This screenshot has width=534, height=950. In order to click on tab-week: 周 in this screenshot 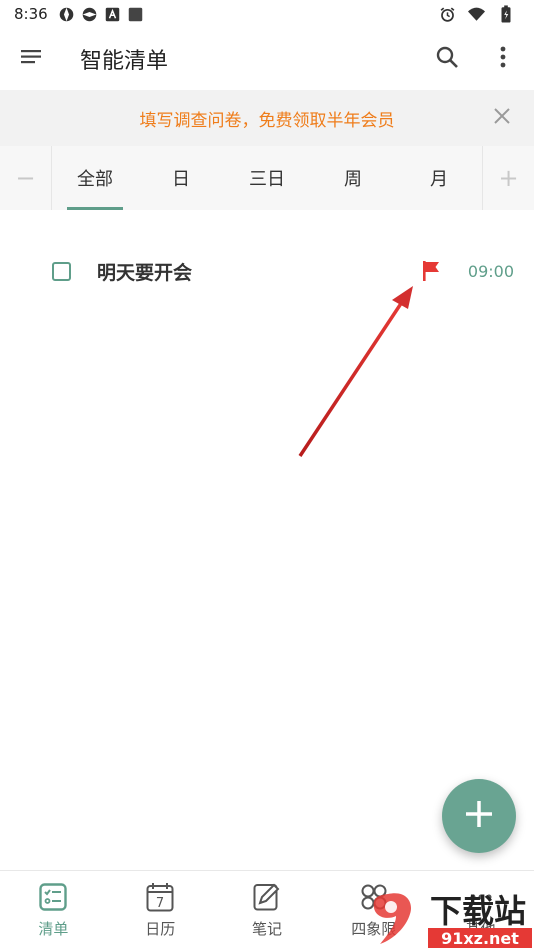, I will do `click(353, 178)`.